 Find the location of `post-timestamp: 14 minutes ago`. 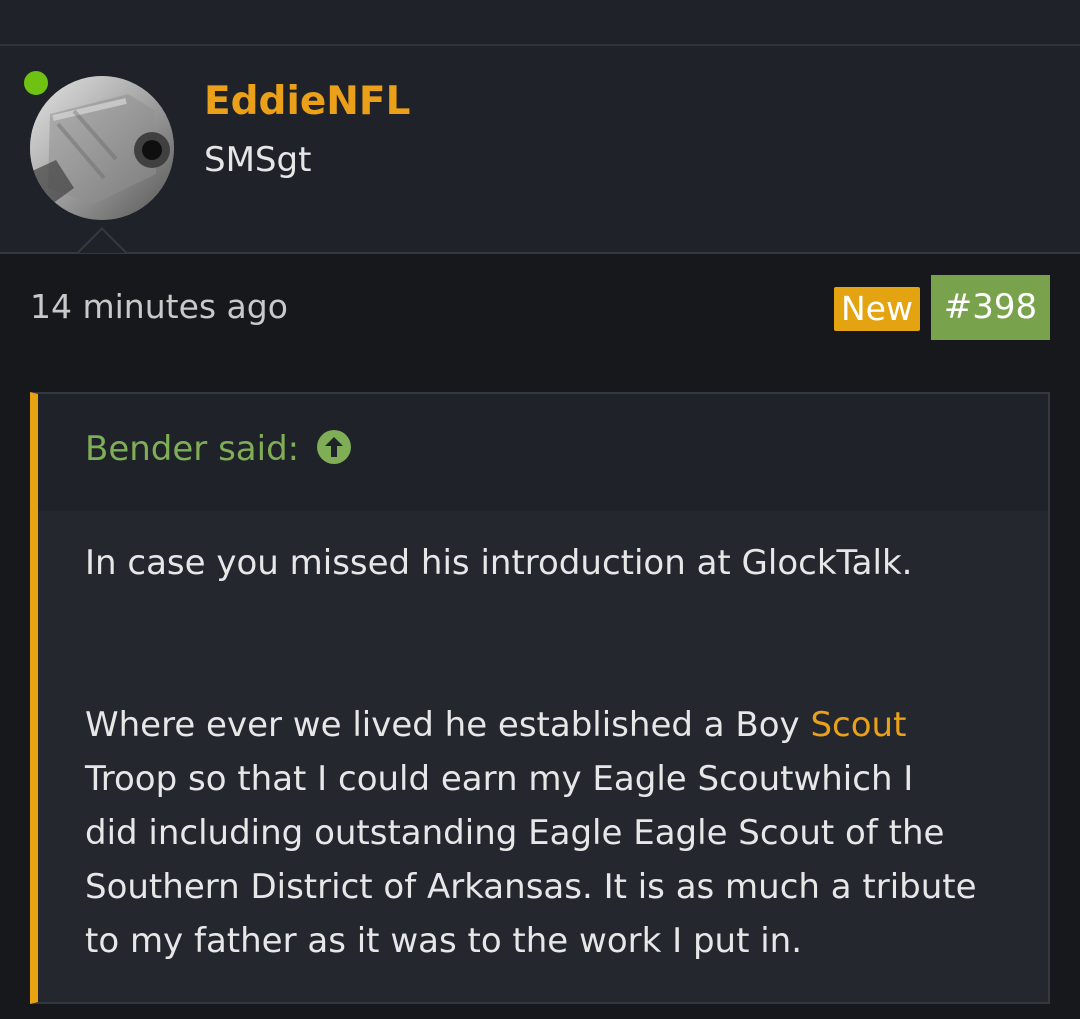

post-timestamp: 14 minutes ago is located at coordinates (159, 307).